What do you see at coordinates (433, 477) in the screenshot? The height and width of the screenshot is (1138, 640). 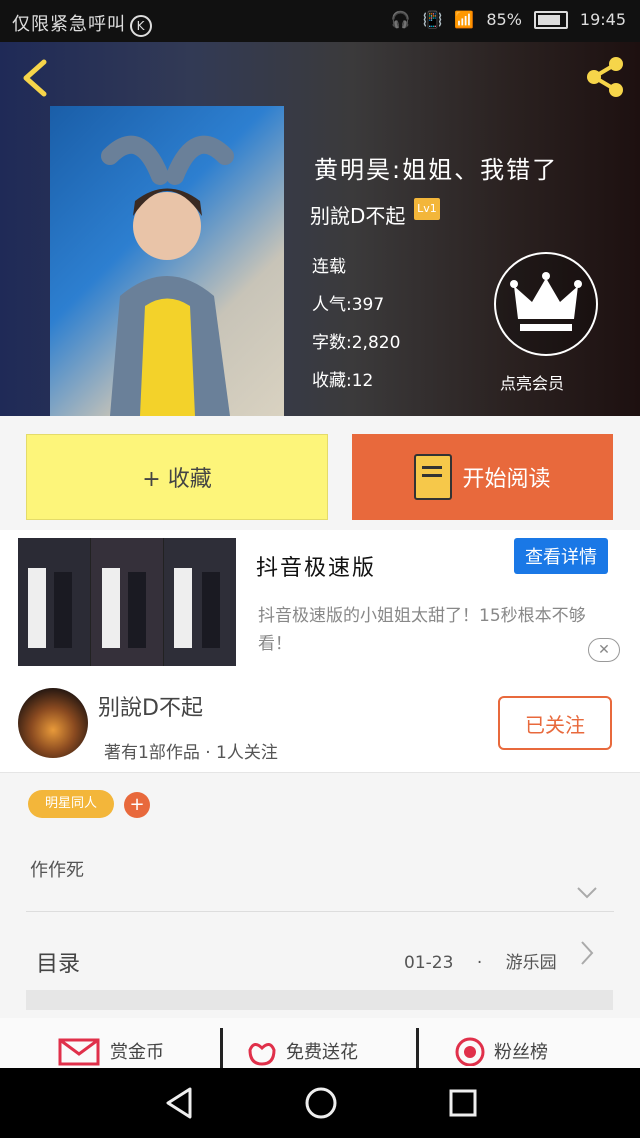 I see `book-icon` at bounding box center [433, 477].